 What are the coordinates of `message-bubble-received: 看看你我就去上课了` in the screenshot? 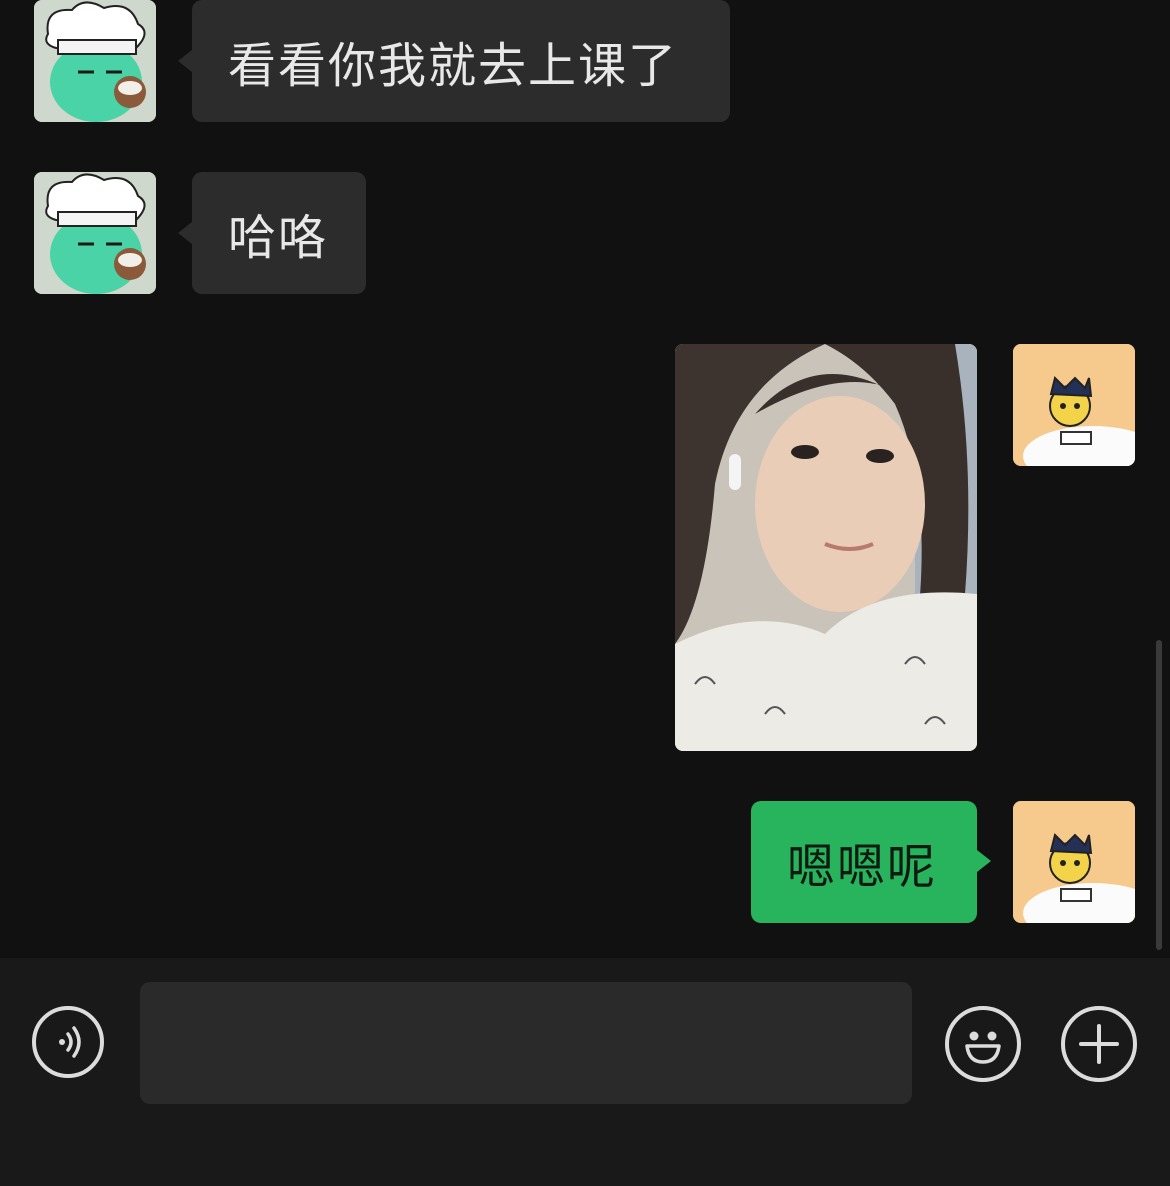 It's located at (461, 61).